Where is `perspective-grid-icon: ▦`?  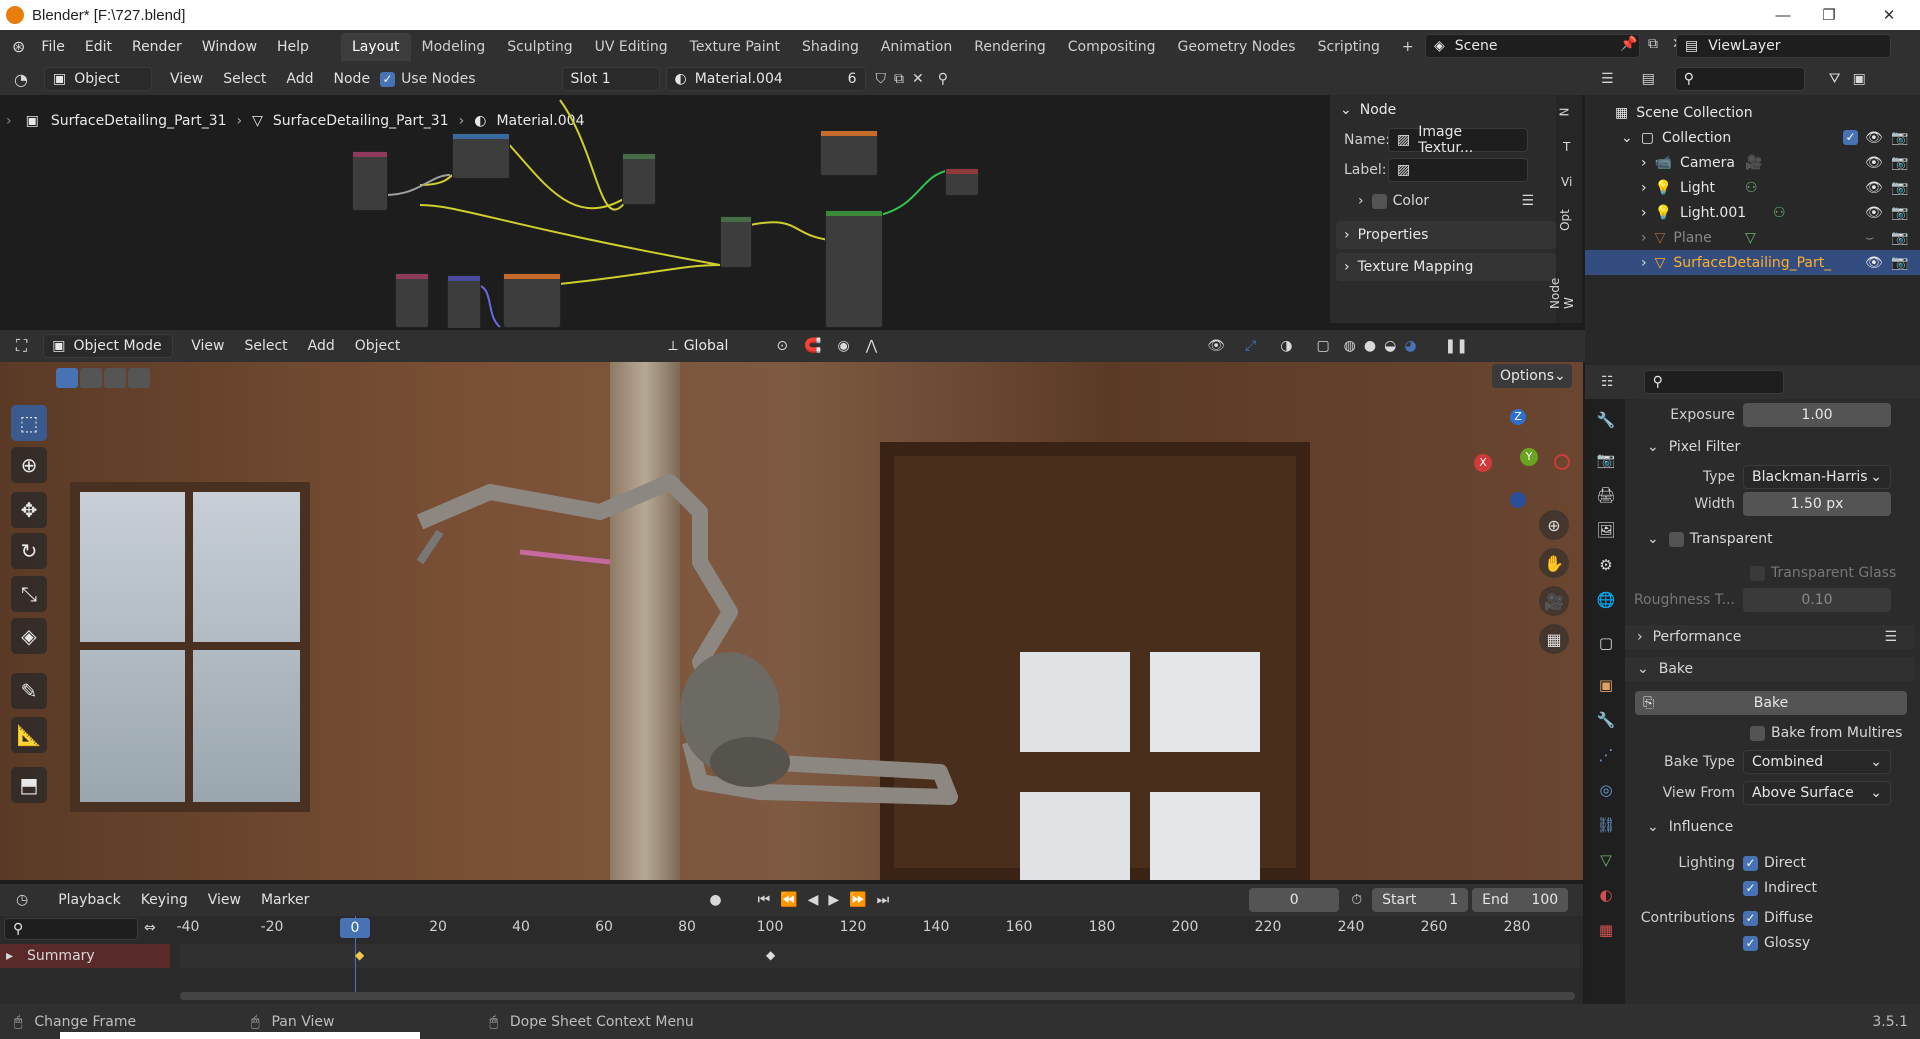 perspective-grid-icon: ▦ is located at coordinates (1554, 639).